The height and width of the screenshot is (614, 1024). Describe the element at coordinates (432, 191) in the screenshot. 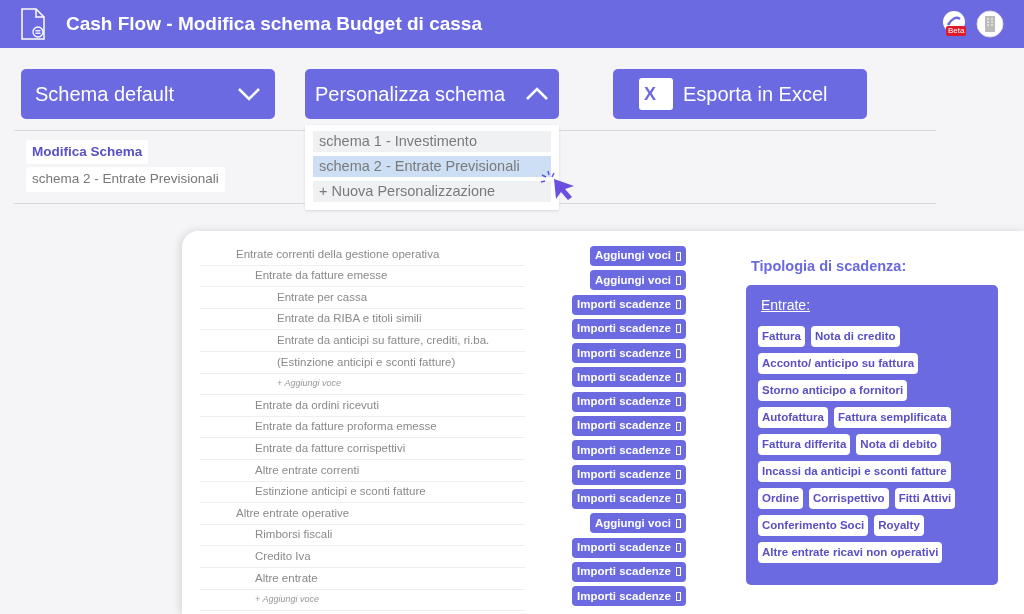

I see `menu-item: + Nuova Personalizzazione` at that location.